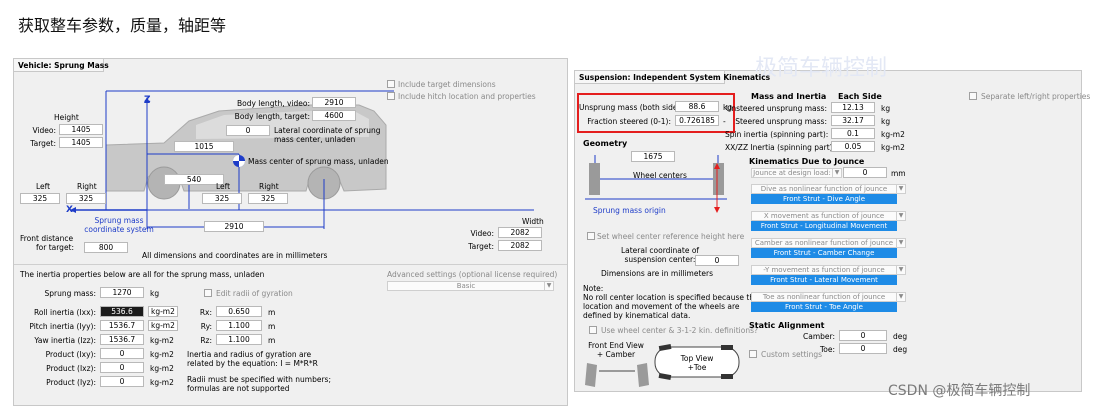  I want to click on note-title: Note:, so click(593, 288).